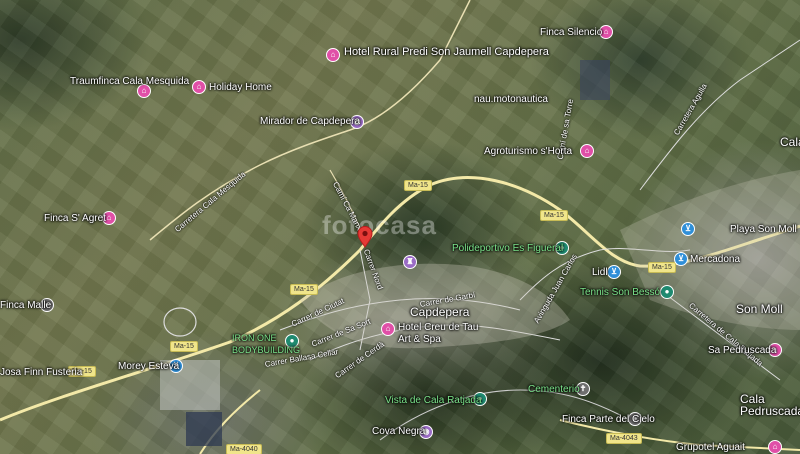 The width and height of the screenshot is (800, 454). Describe the element at coordinates (41, 373) in the screenshot. I see `poi-label-fusteria: Josa Finn Fusteria` at that location.